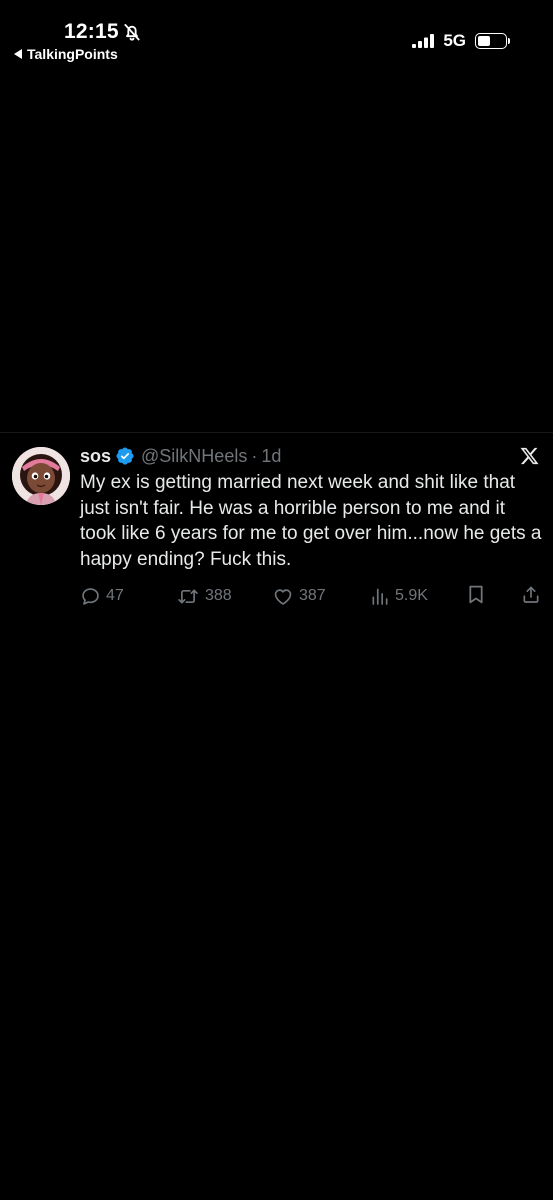  Describe the element at coordinates (102, 596) in the screenshot. I see `reply-button: 47` at that location.